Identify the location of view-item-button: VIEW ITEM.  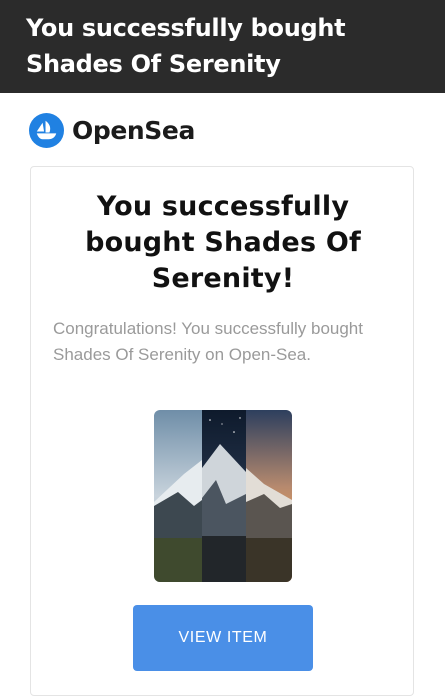
(223, 638).